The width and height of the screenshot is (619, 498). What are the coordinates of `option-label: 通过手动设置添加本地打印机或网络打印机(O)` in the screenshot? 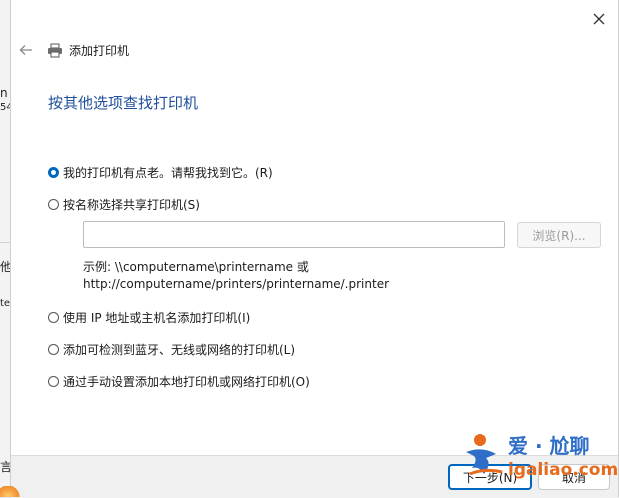 It's located at (186, 382).